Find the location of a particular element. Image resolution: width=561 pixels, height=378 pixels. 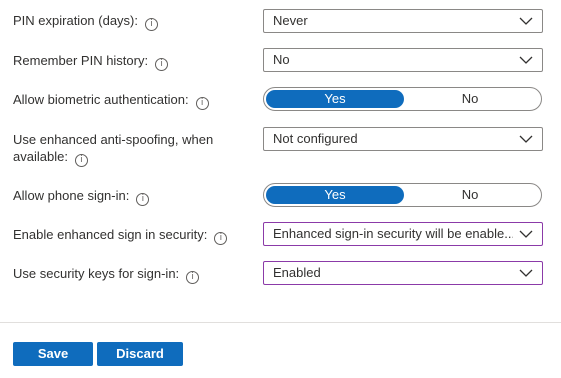

security-keys-value: Enabled is located at coordinates (297, 272).